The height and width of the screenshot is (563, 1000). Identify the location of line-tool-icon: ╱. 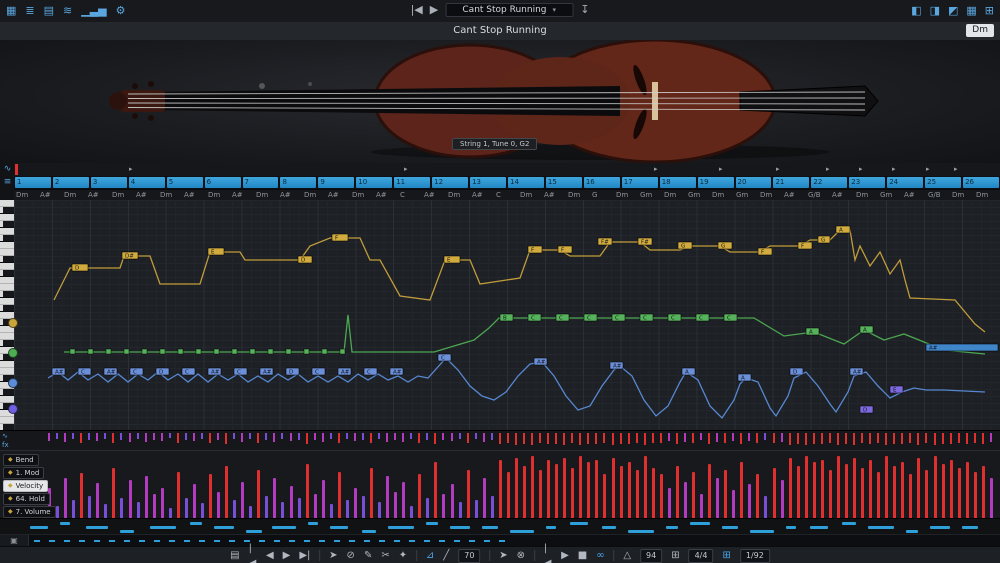
(446, 555).